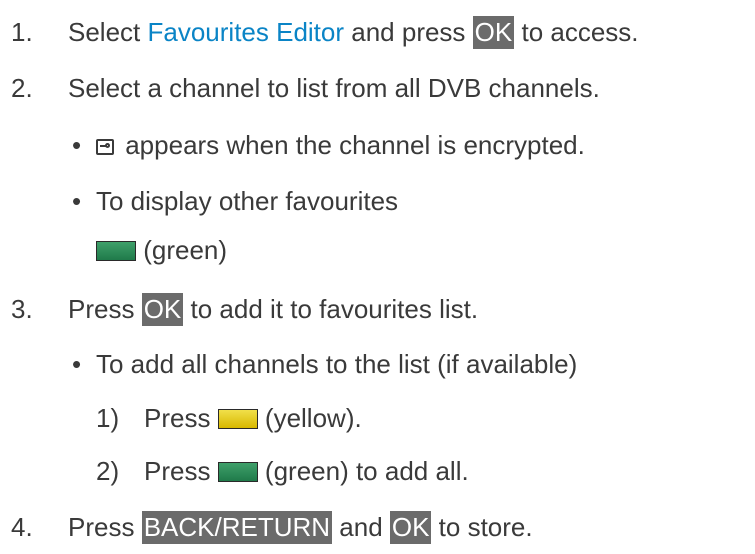  What do you see at coordinates (182, 250) in the screenshot?
I see `swatch-label: (green)` at bounding box center [182, 250].